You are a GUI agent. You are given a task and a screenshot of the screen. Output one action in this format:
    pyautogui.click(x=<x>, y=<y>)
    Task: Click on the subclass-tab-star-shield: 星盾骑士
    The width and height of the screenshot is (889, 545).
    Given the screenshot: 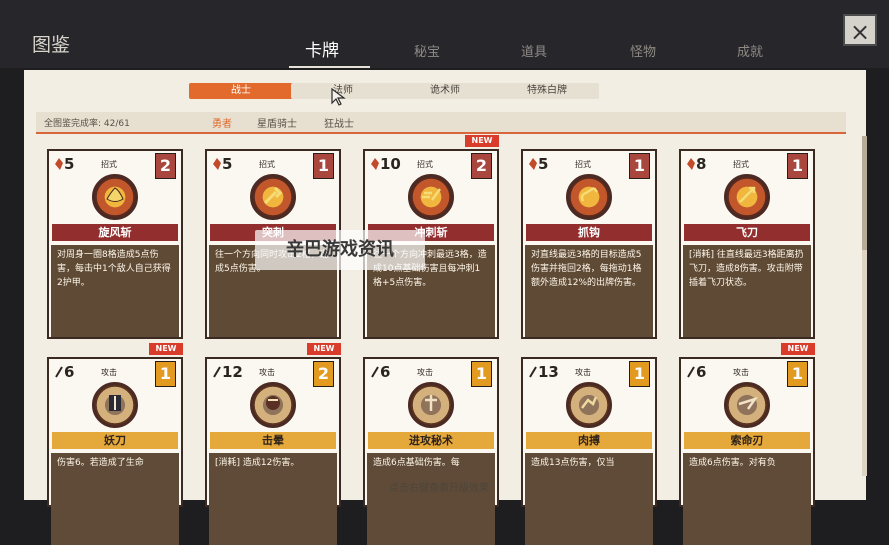 What is the action you would take?
    pyautogui.click(x=277, y=122)
    